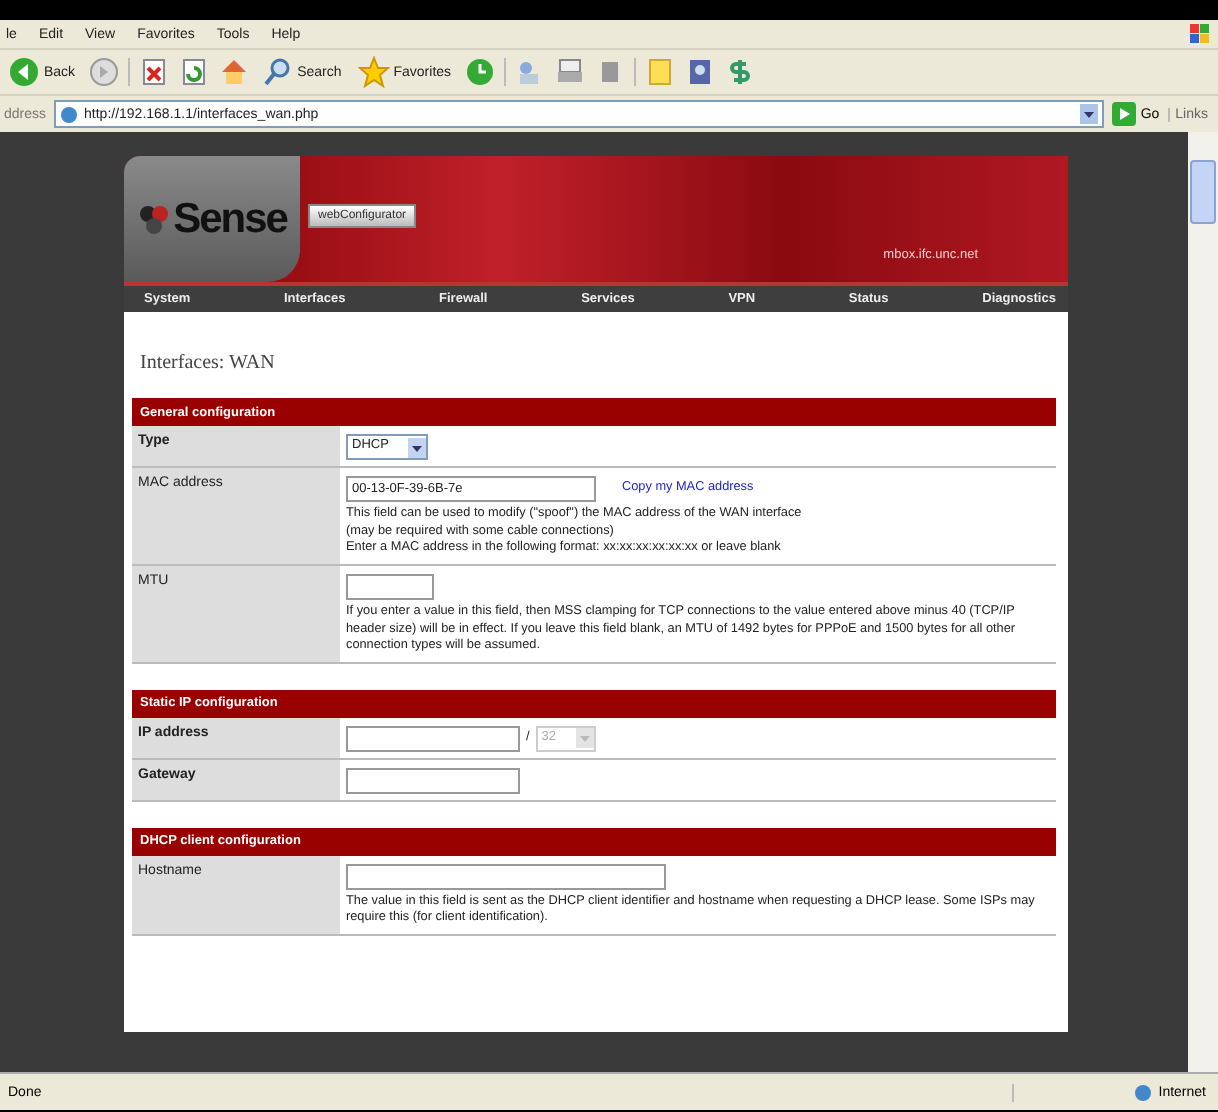 The image size is (1218, 1112). What do you see at coordinates (230, 219) in the screenshot?
I see `logo: Sense` at bounding box center [230, 219].